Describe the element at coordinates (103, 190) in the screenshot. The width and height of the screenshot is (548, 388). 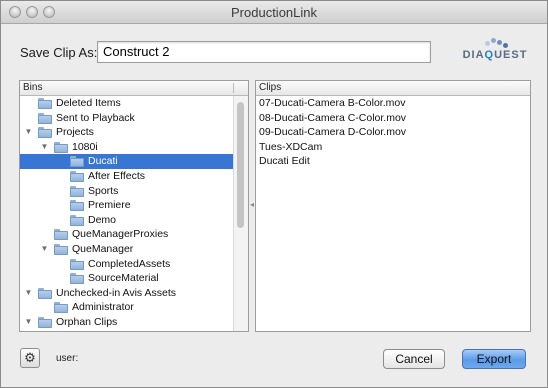
I see `bin-label: Sports` at that location.